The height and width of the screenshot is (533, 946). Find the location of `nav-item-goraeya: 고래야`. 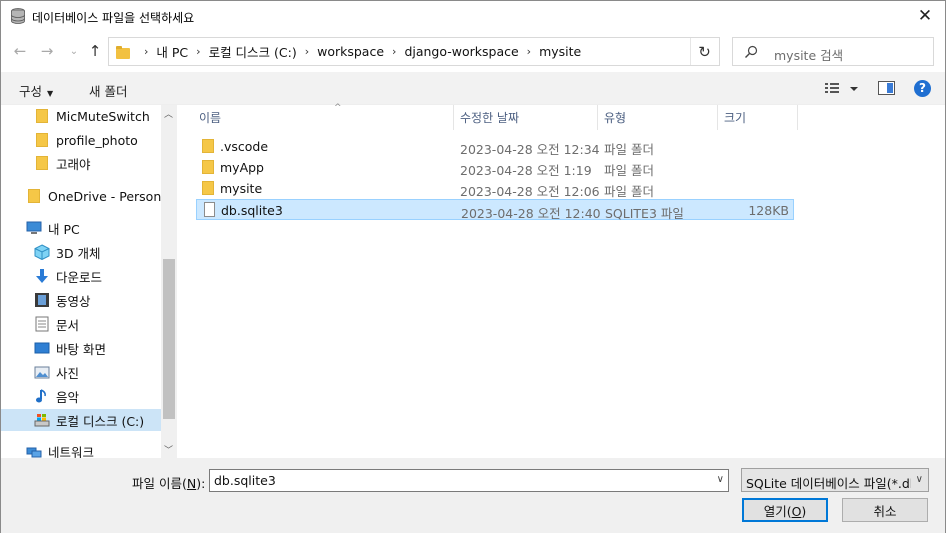

nav-item-goraeya: 고래야 is located at coordinates (62, 163).